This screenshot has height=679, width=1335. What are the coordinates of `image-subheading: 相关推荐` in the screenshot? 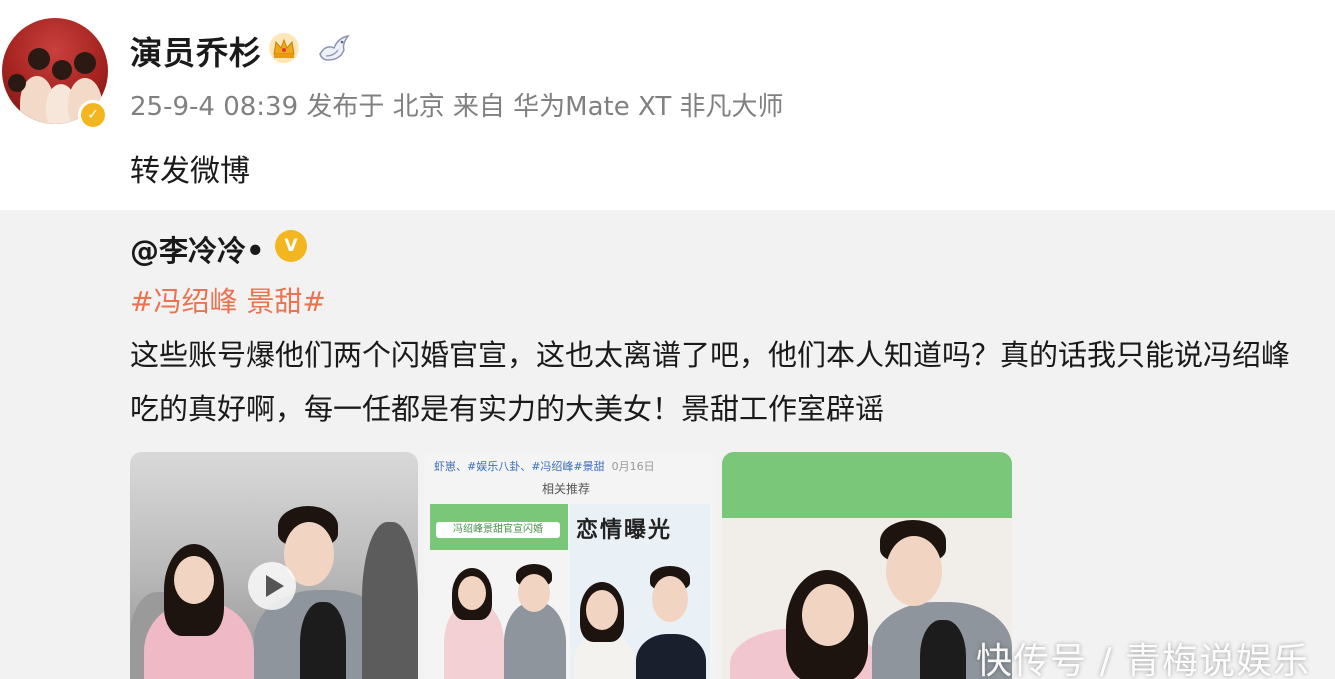 It's located at (566, 489).